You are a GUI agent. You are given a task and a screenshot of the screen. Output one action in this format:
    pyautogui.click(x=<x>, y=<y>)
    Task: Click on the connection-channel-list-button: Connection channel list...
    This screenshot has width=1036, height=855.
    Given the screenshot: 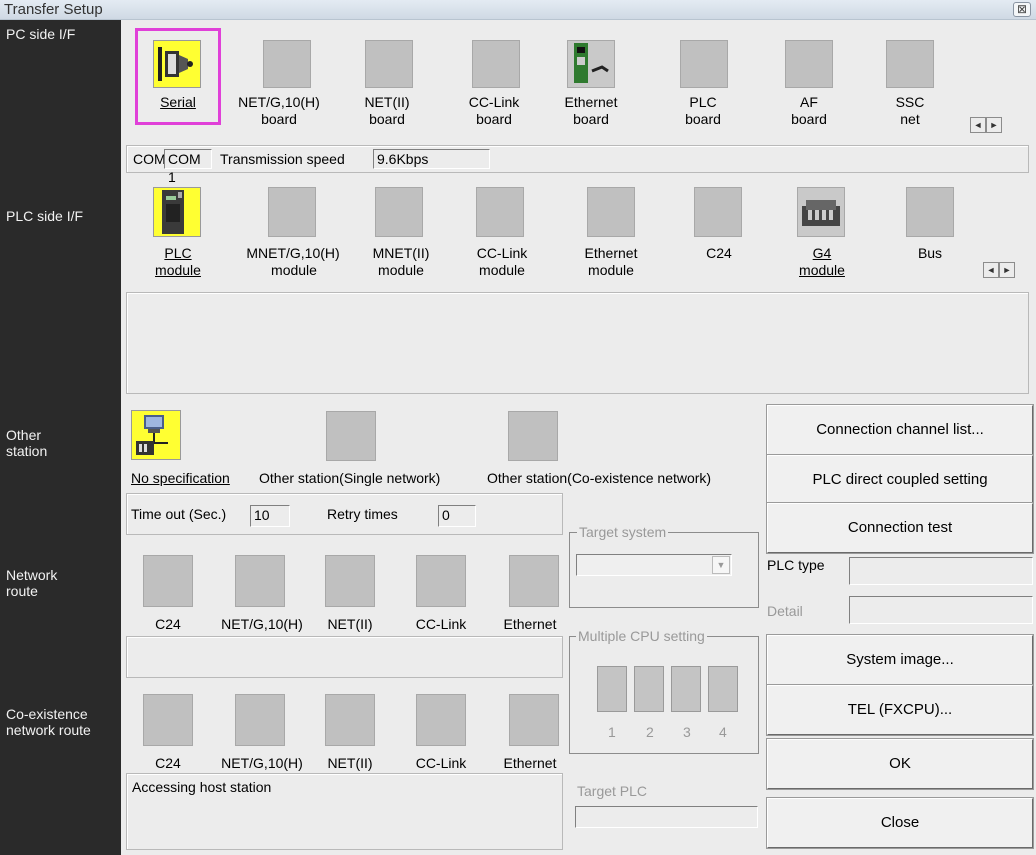 What is the action you would take?
    pyautogui.click(x=900, y=430)
    